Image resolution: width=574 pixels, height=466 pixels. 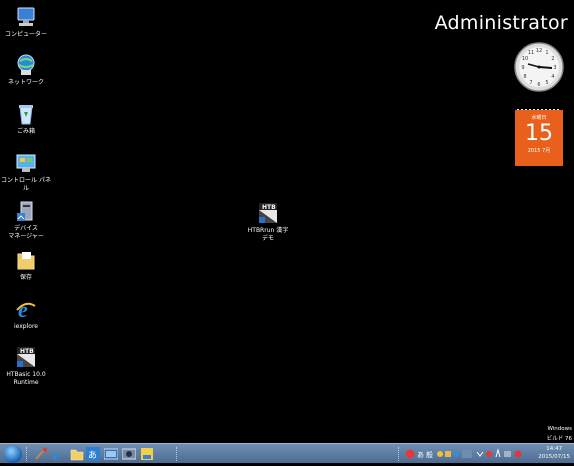 I want to click on desktop-icon-control-panel: コントロール パネ ル, so click(x=29, y=172).